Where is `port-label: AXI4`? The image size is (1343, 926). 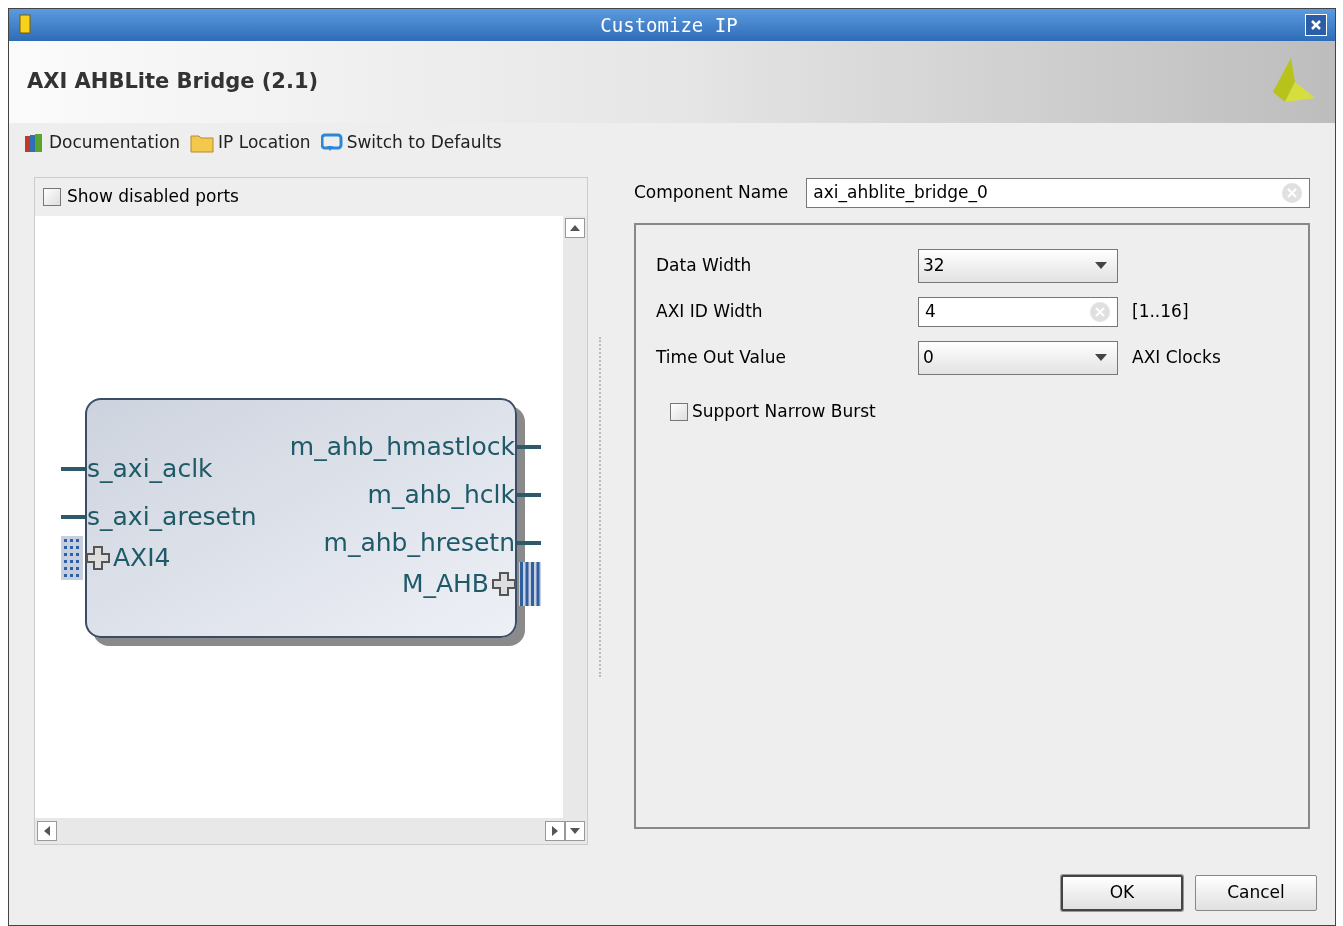
port-label: AXI4 is located at coordinates (142, 558).